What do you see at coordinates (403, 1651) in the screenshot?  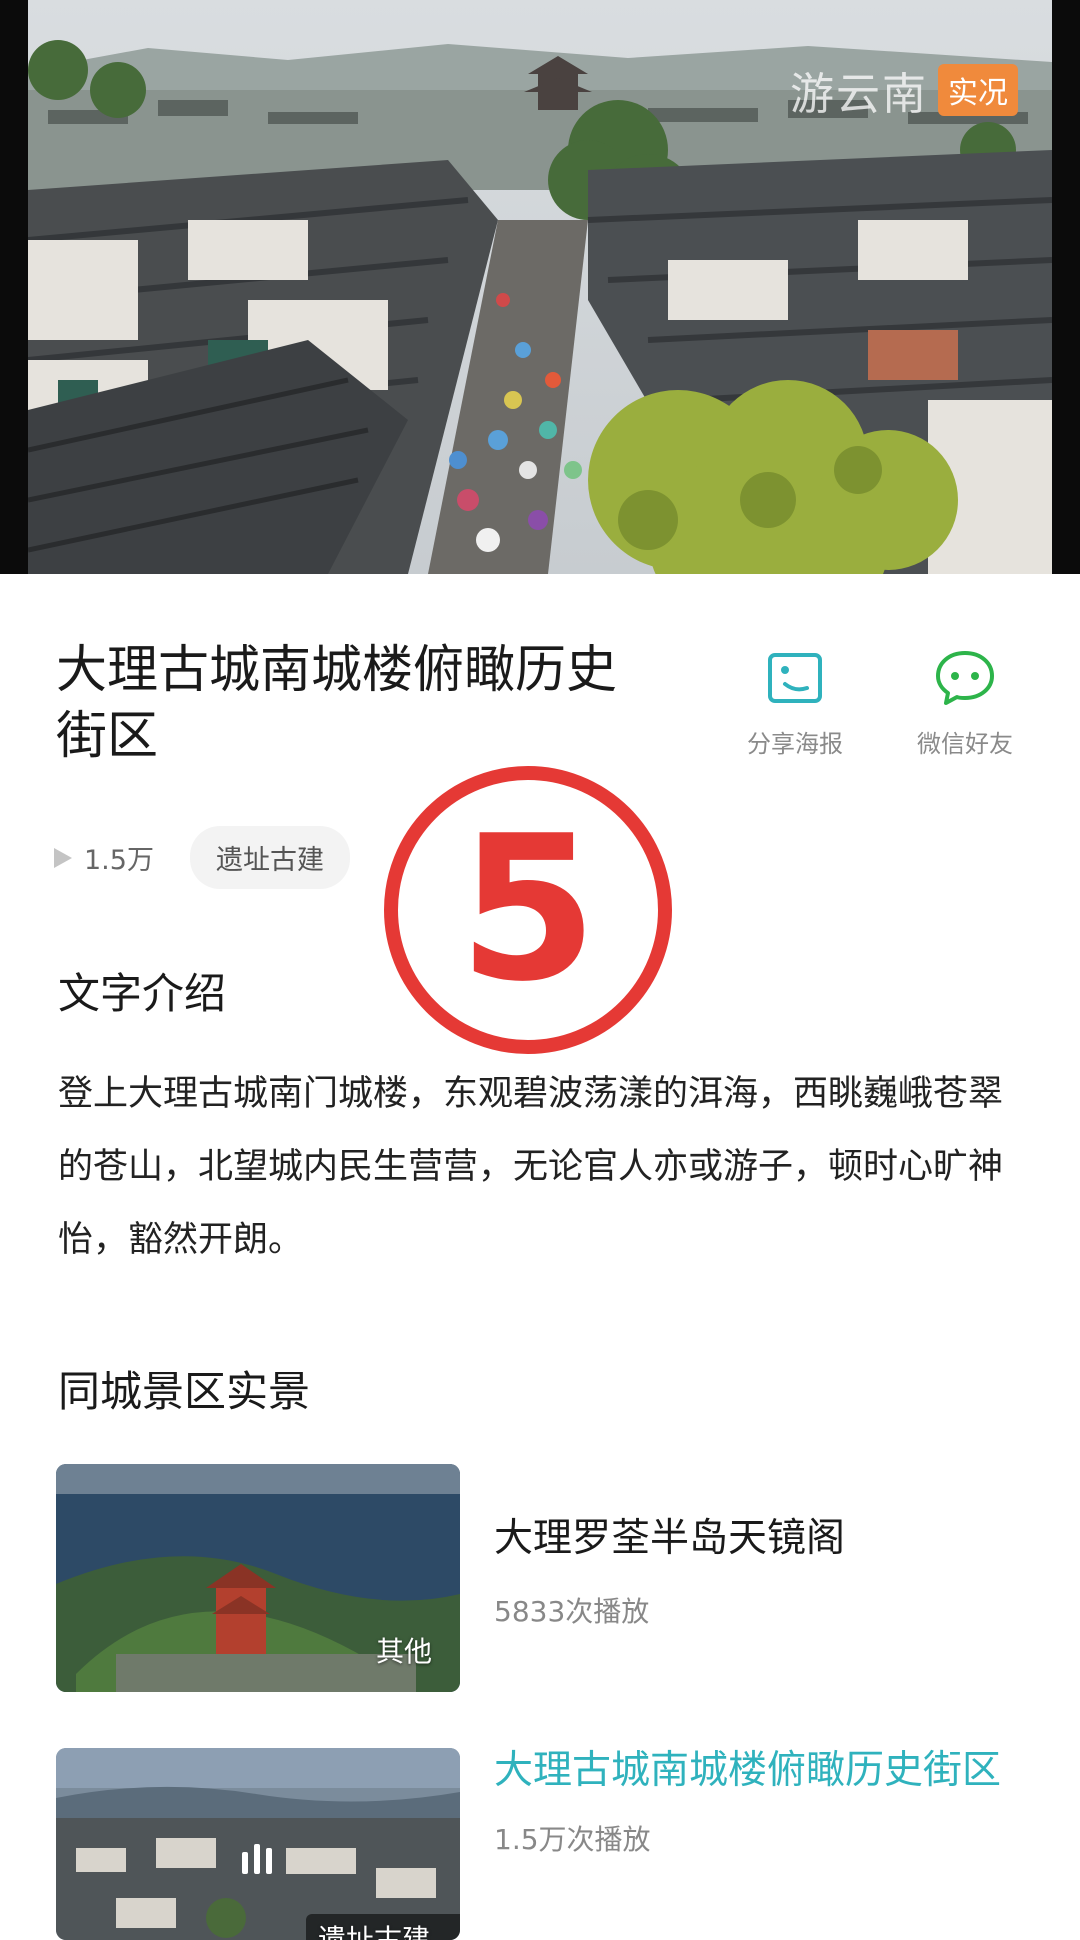 I see `thumbnail-tag: 其他` at bounding box center [403, 1651].